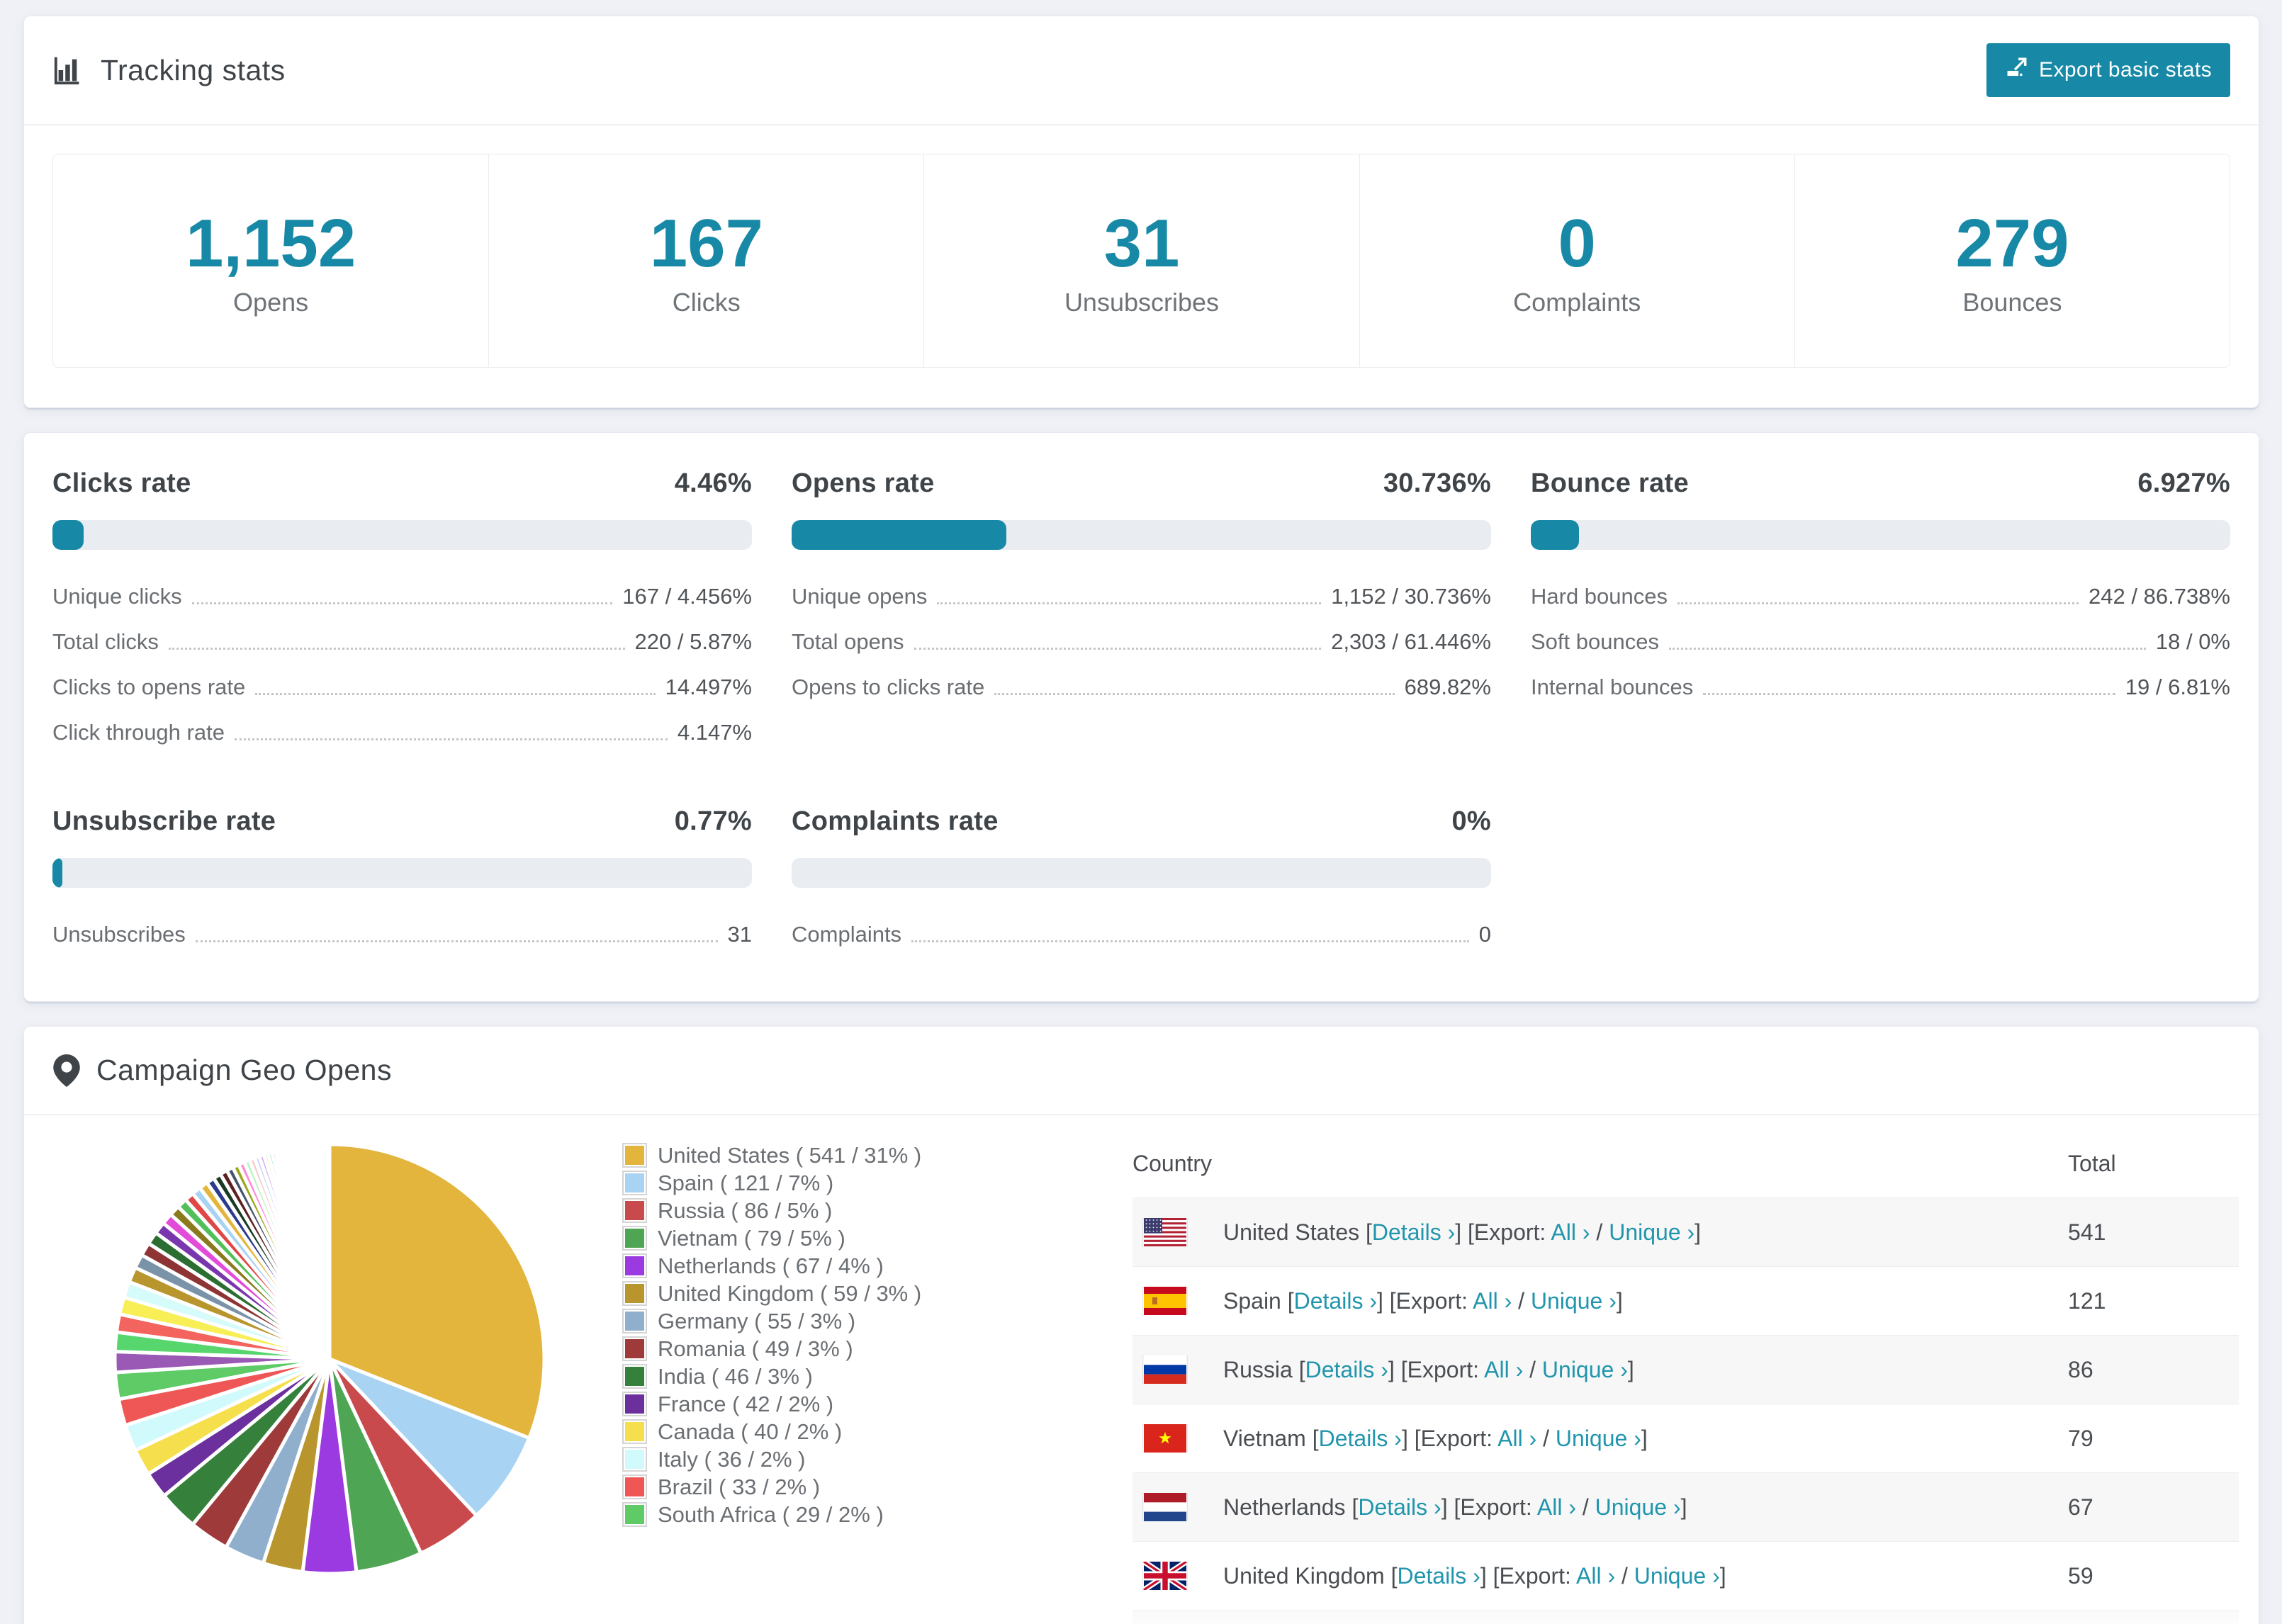  What do you see at coordinates (2153, 1301) in the screenshot?
I see `total-value: 121` at bounding box center [2153, 1301].